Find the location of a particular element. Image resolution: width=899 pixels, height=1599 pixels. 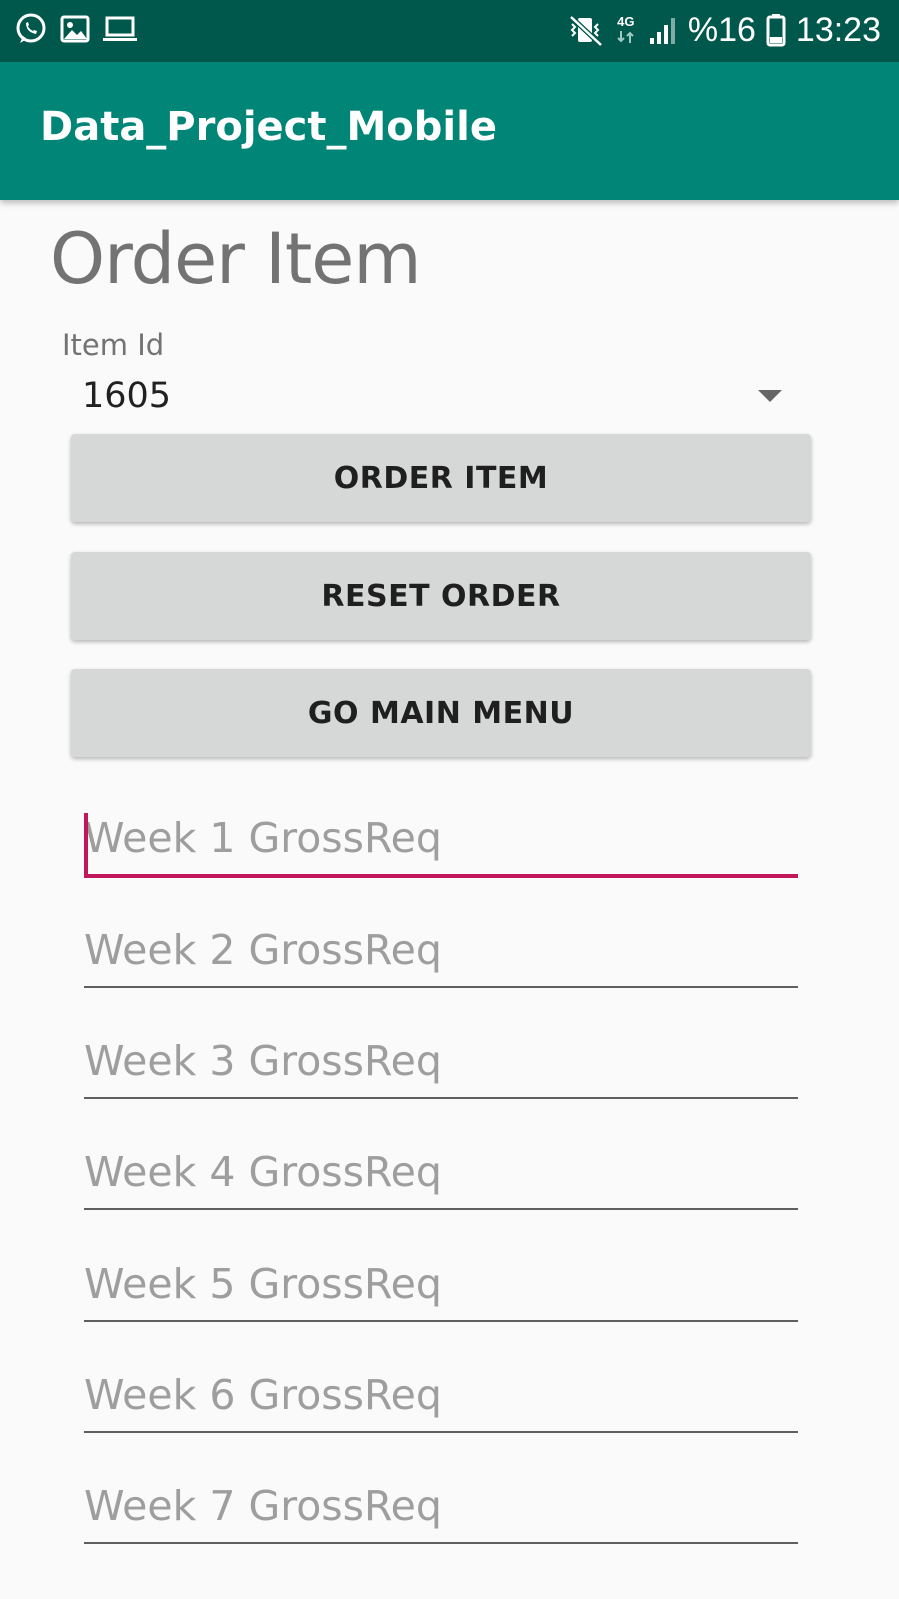

network-type-label: 4G is located at coordinates (626, 21).